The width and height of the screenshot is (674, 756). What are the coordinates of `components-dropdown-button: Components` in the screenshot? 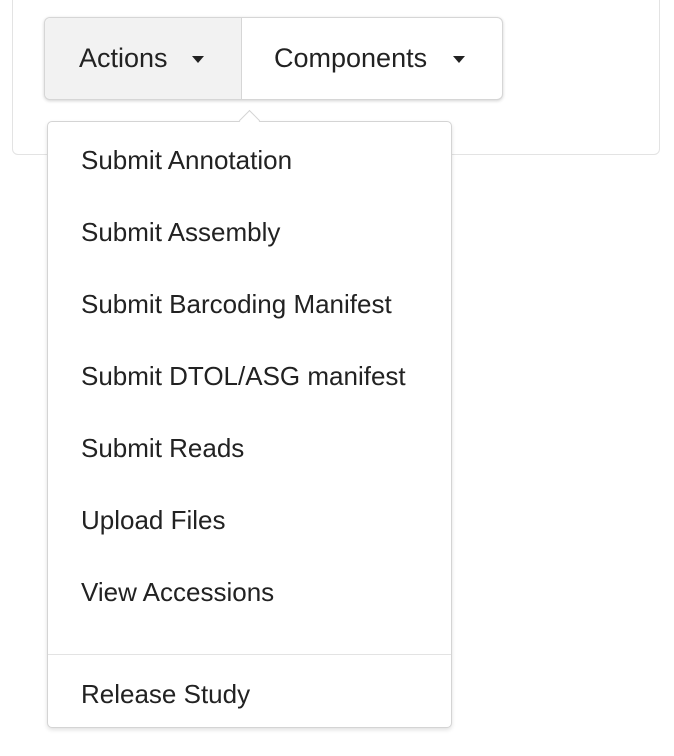 It's located at (372, 58).